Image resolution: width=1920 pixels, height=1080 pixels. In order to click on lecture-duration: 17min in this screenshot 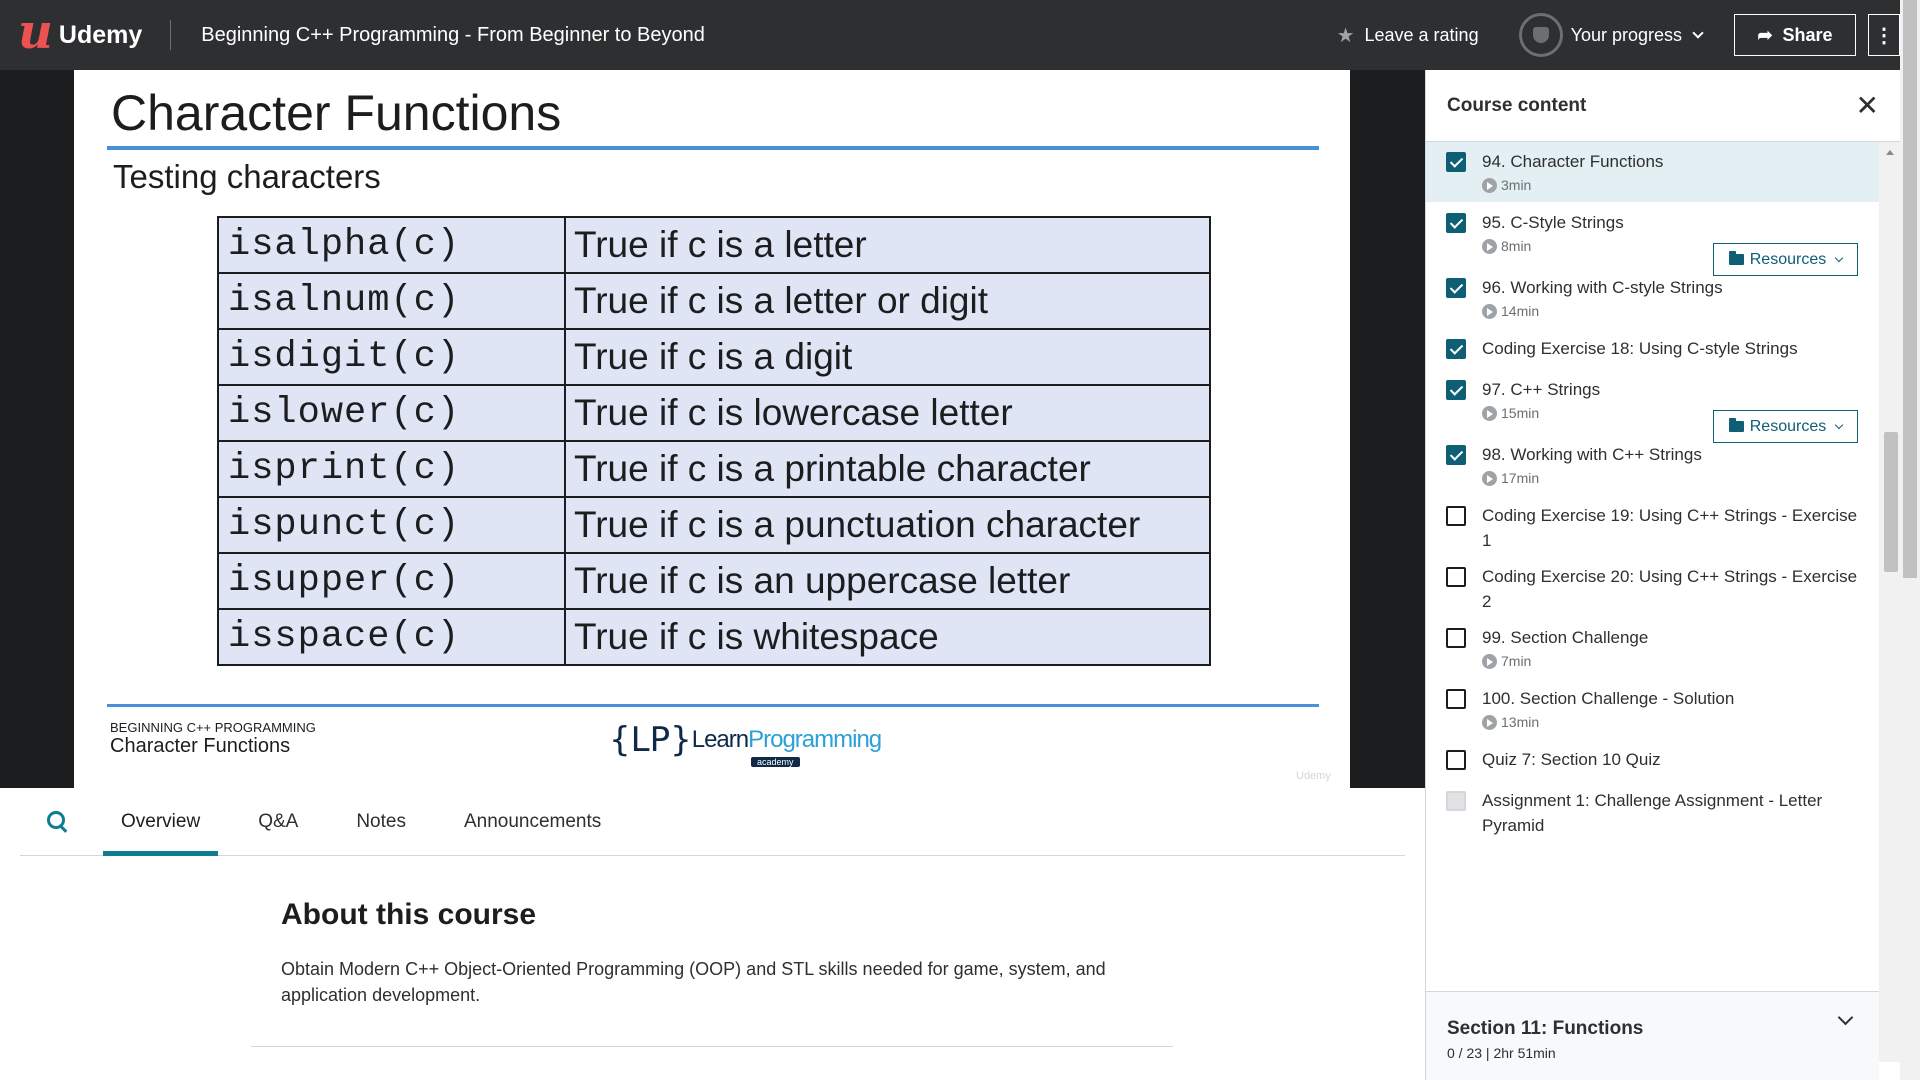, I will do `click(1510, 478)`.